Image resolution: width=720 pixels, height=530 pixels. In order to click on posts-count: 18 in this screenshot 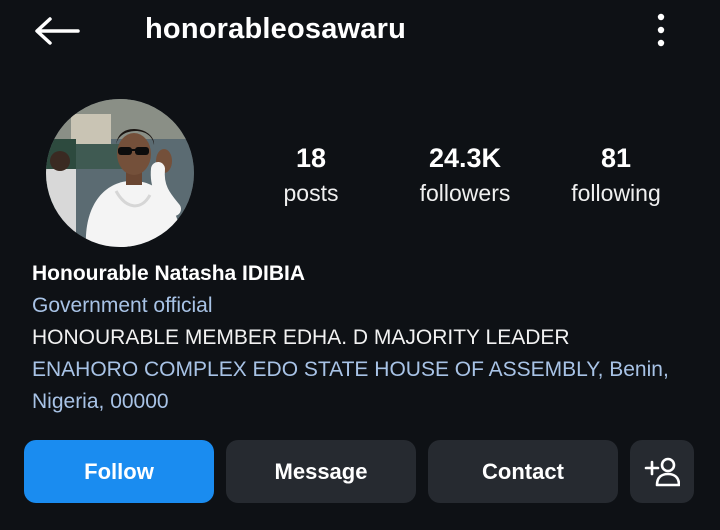, I will do `click(311, 158)`.